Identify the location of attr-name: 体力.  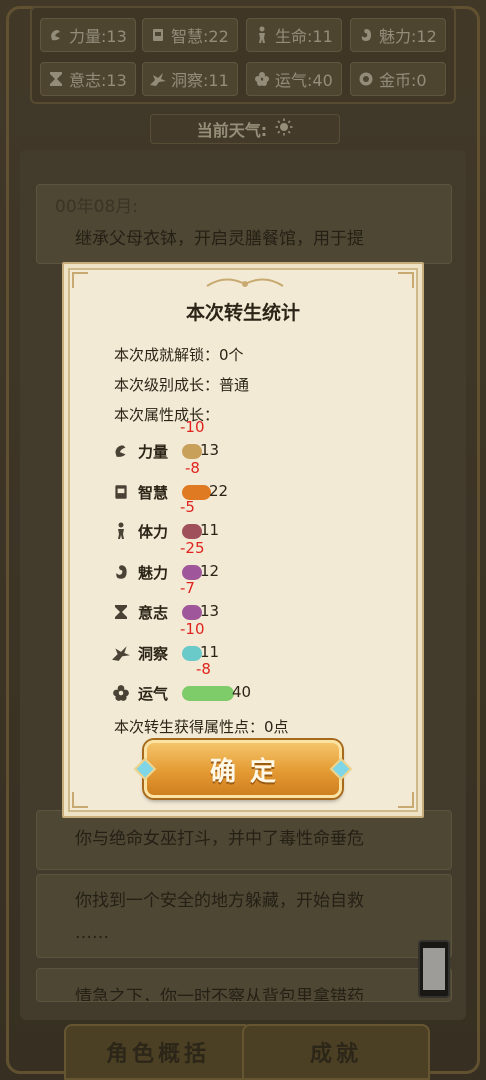
(153, 532).